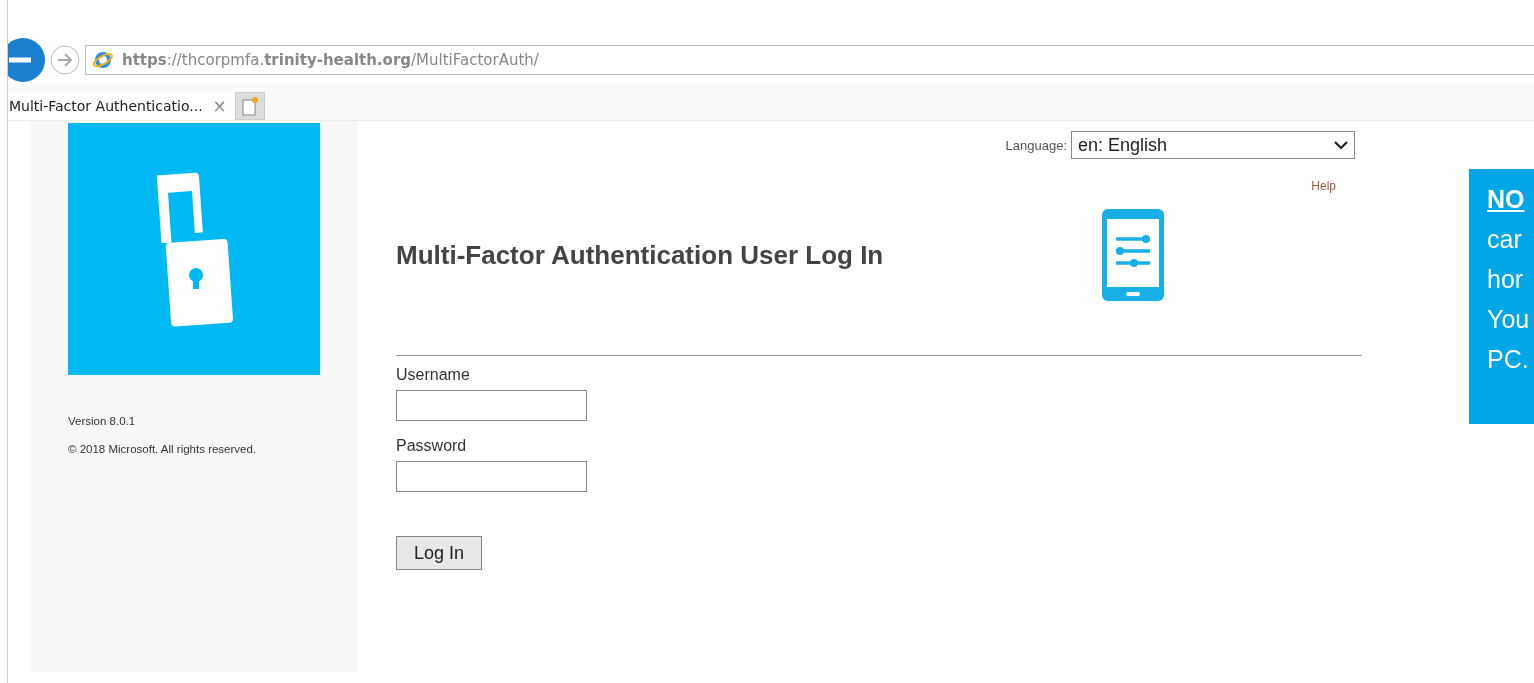 Image resolution: width=1534 pixels, height=683 pixels. What do you see at coordinates (640, 255) in the screenshot?
I see `page-heading: Multi-Factor Authentication User Log In` at bounding box center [640, 255].